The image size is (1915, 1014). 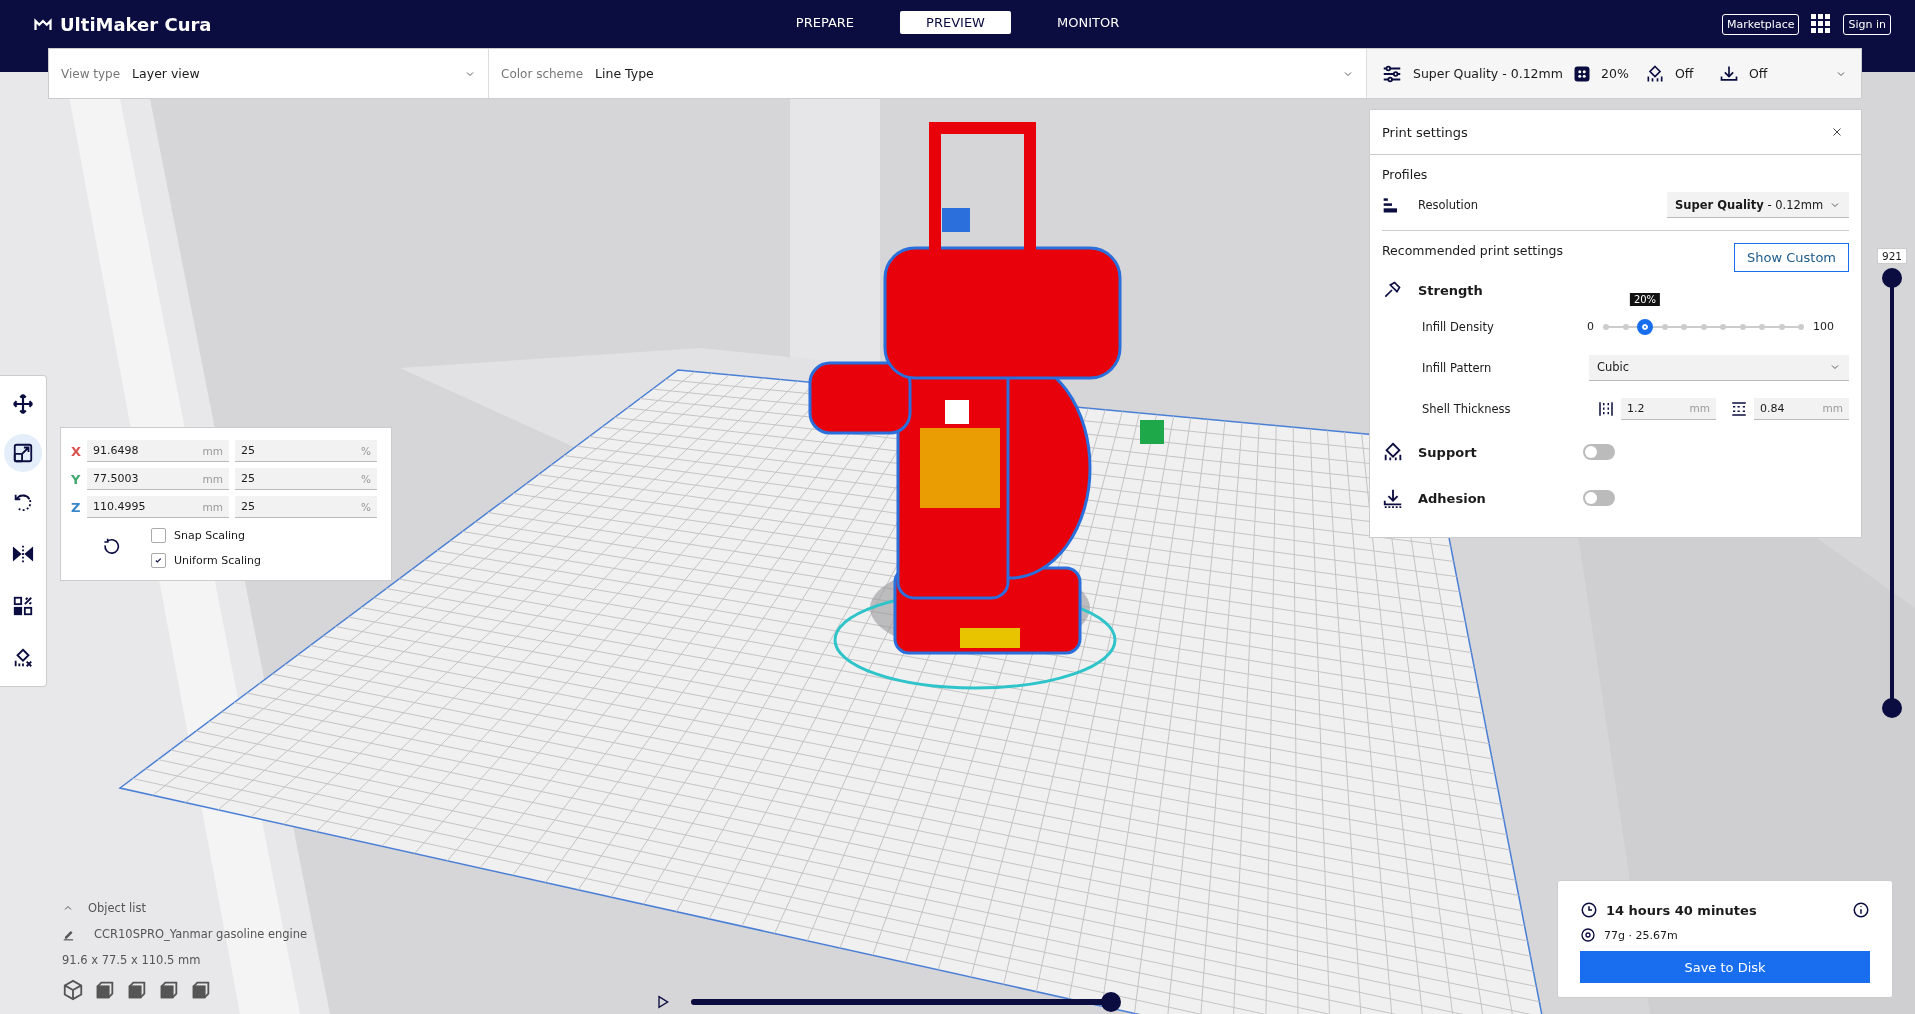 I want to click on wall-thickness-icon, so click(x=1606, y=408).